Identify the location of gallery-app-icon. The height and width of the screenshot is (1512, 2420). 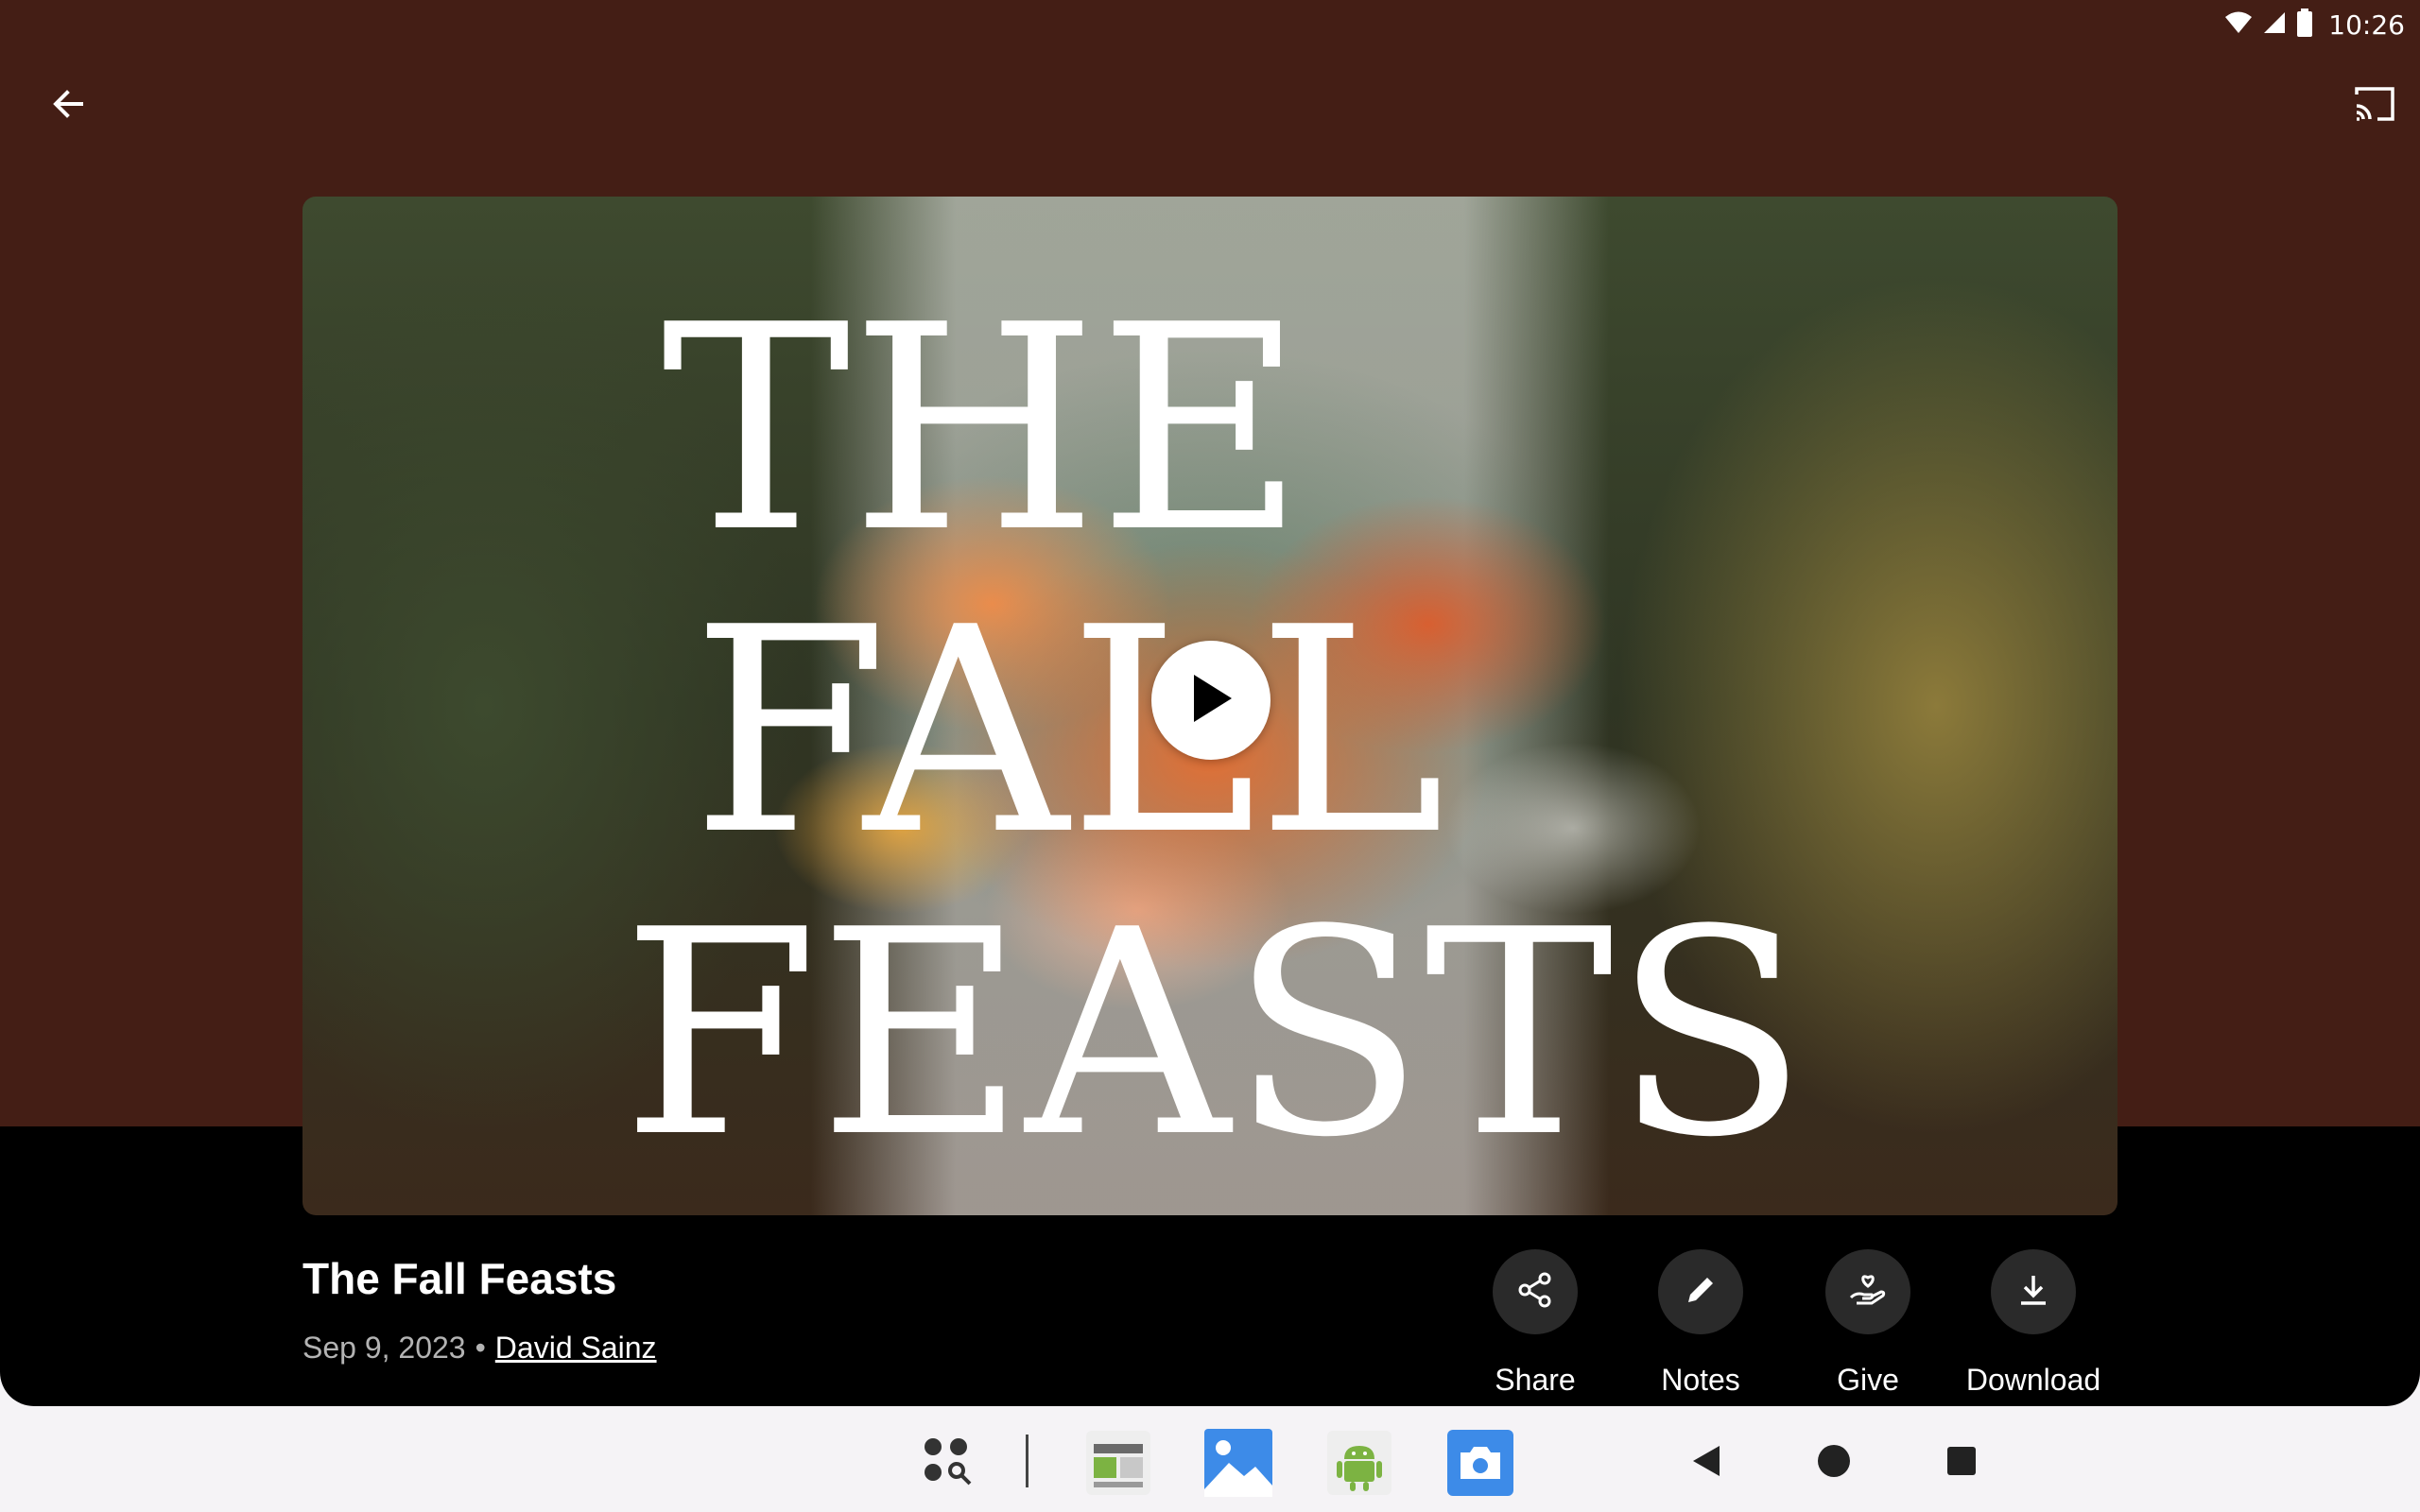
(1238, 1465).